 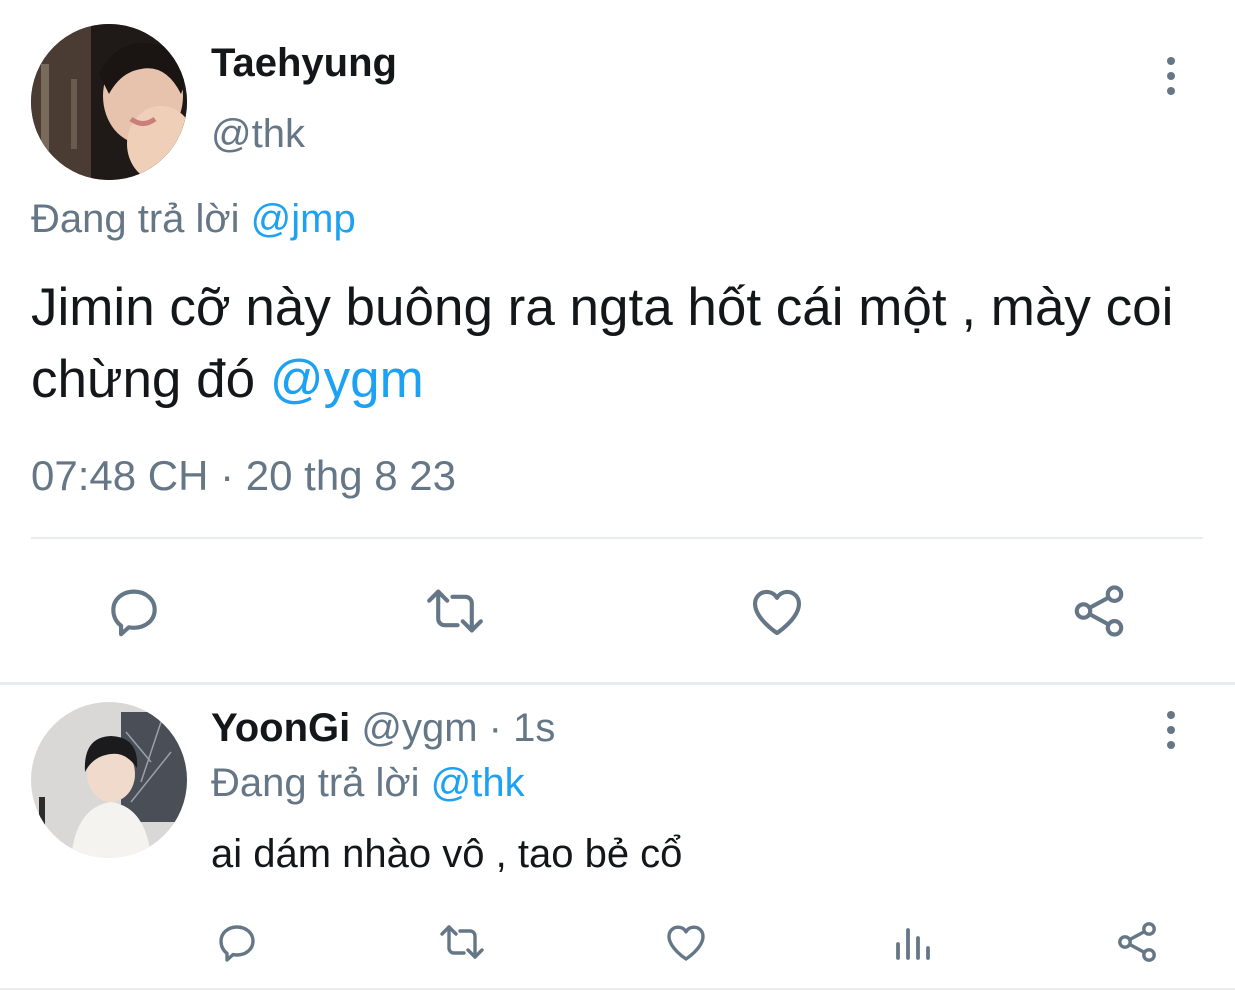 I want to click on section-divider, so click(x=617, y=683).